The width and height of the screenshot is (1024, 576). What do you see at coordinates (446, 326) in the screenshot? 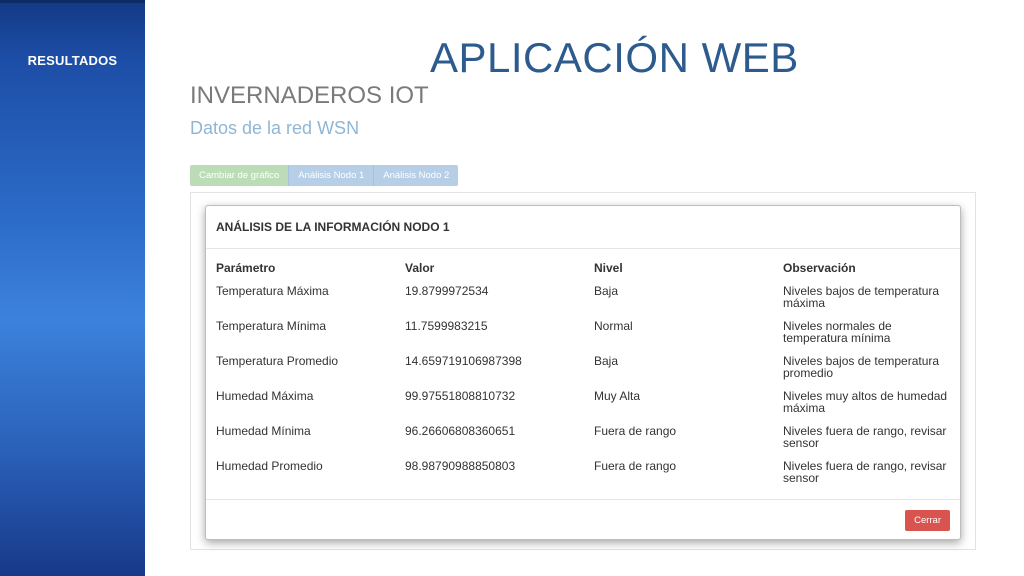
I see `value-cell: 11.7599983215` at bounding box center [446, 326].